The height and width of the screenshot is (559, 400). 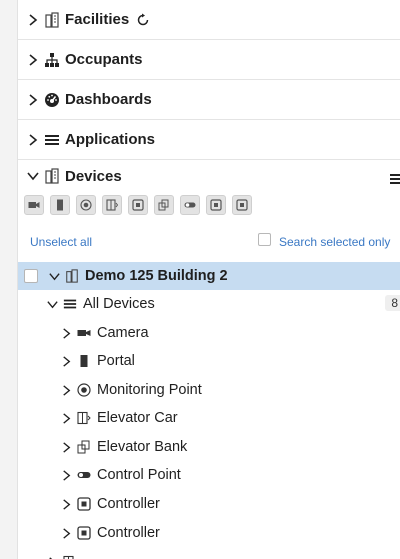 What do you see at coordinates (108, 99) in the screenshot?
I see `section-label: Dashboards` at bounding box center [108, 99].